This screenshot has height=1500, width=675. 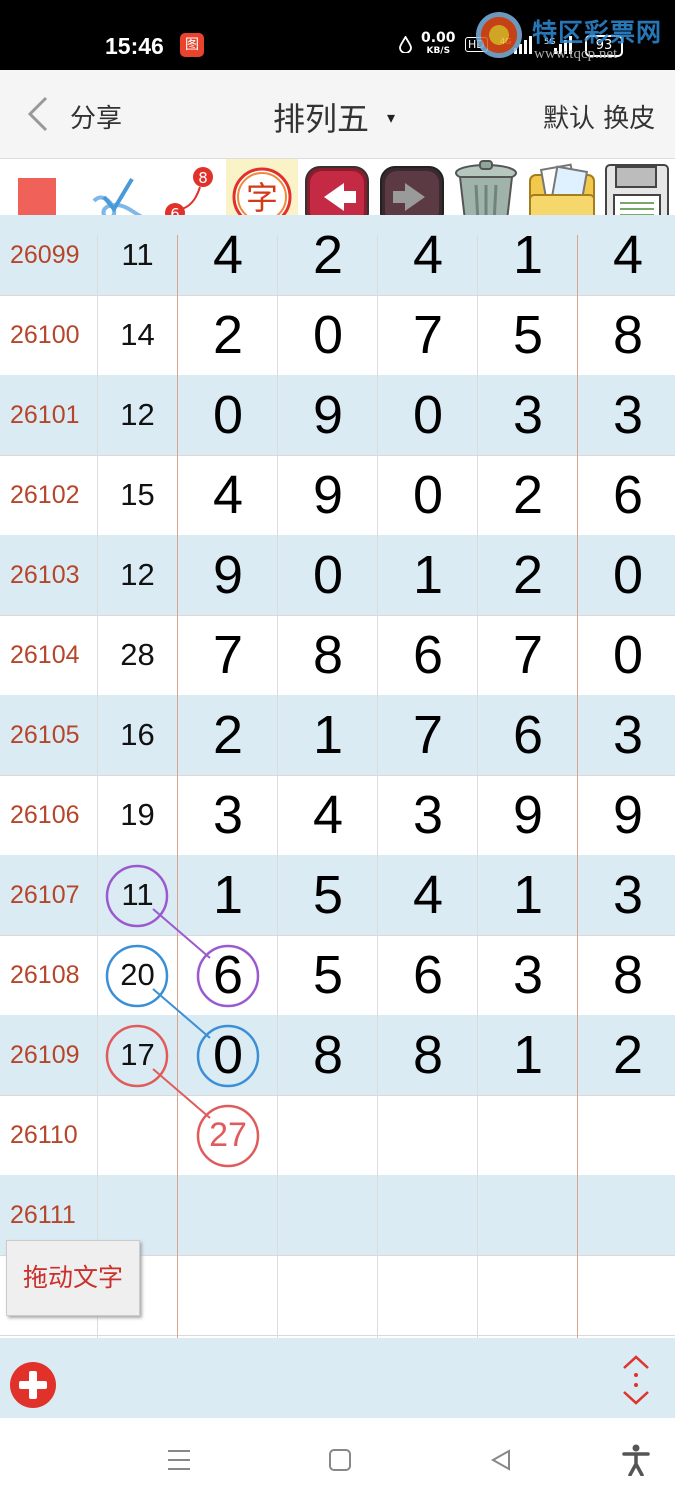 What do you see at coordinates (137, 975) in the screenshot?
I see `sum-value: 20` at bounding box center [137, 975].